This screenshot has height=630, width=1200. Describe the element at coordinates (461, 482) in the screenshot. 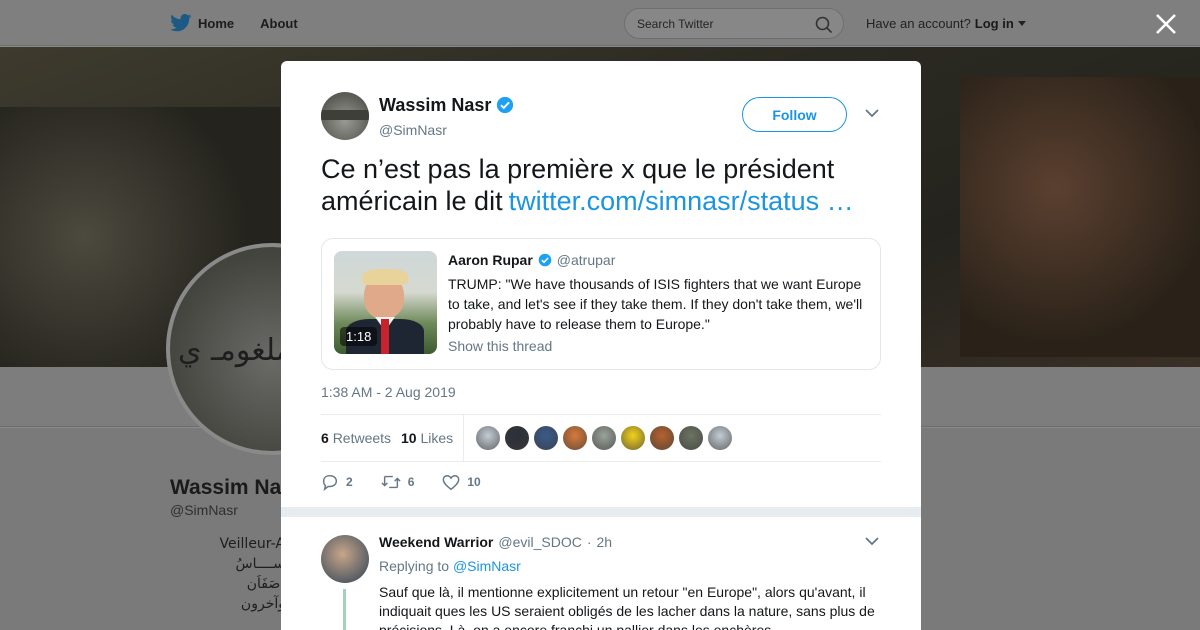

I see `like-action: 10` at that location.